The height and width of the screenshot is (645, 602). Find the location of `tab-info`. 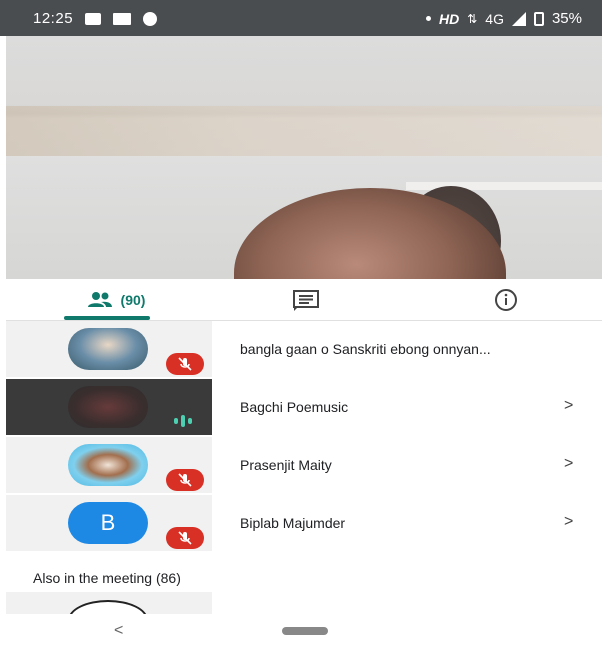

tab-info is located at coordinates (506, 300).